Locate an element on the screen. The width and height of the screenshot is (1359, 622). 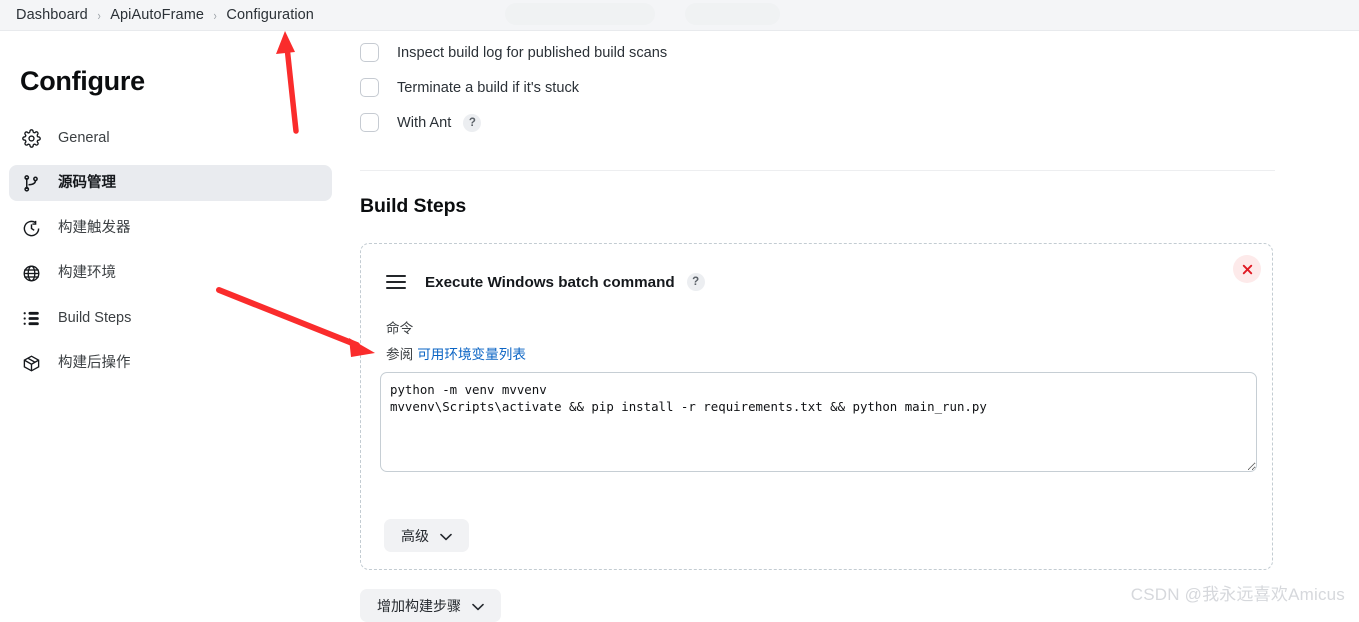
checkbox-label: Terminate a build if it's stuck is located at coordinates (488, 87).